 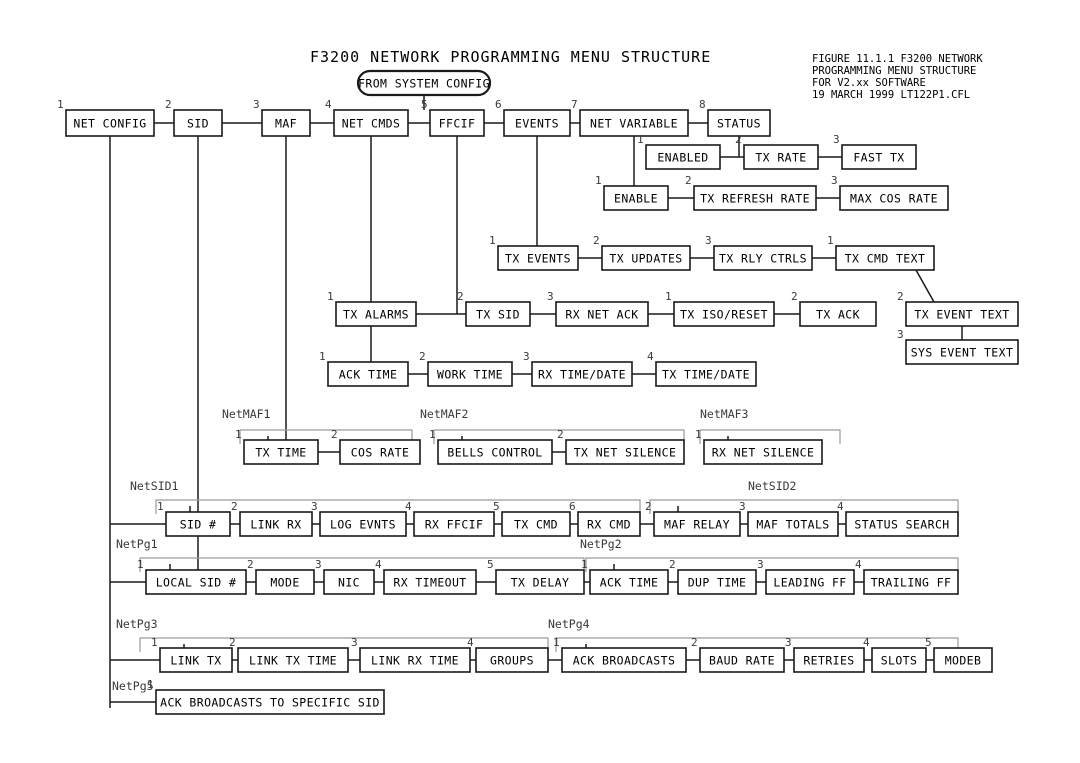 What do you see at coordinates (706, 375) in the screenshot?
I see `node-label: TX TIME/DATE` at bounding box center [706, 375].